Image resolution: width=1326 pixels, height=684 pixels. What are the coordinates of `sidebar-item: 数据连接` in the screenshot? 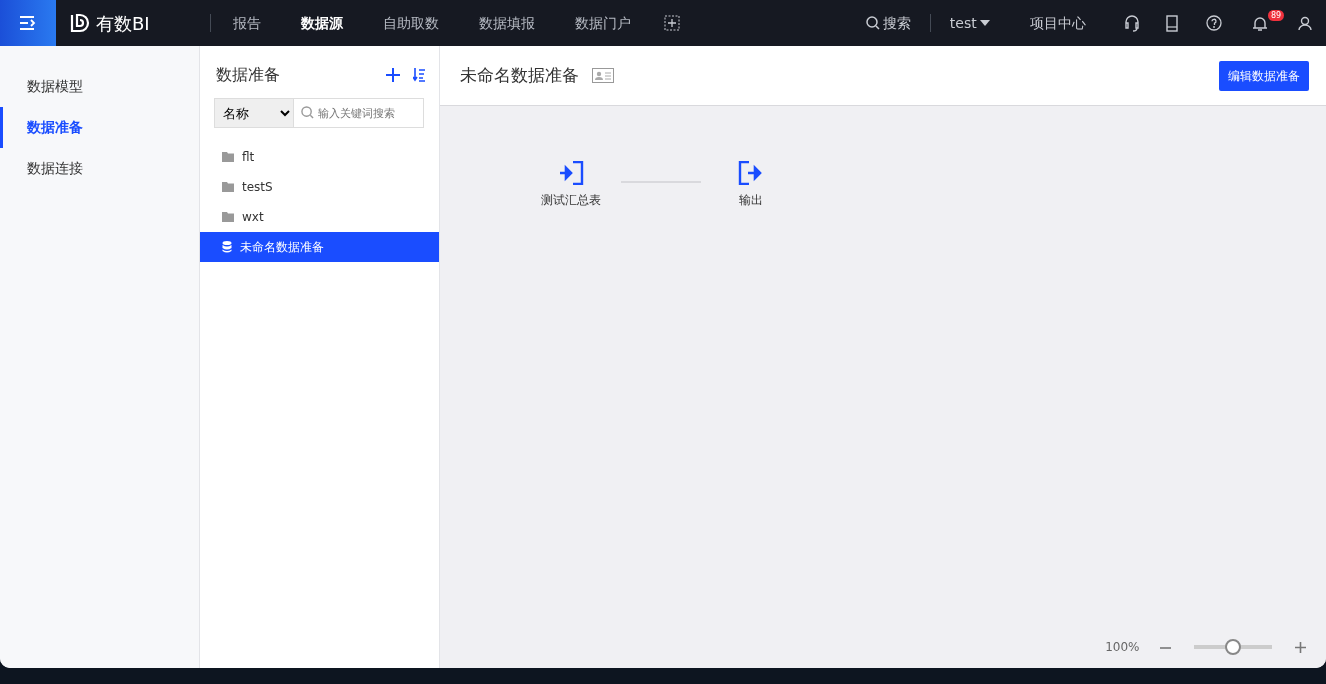 It's located at (99, 168).